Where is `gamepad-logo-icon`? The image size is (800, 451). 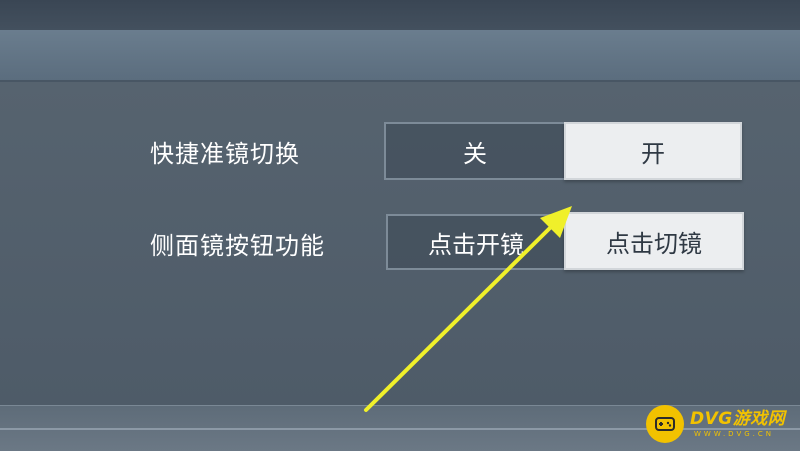 gamepad-logo-icon is located at coordinates (665, 424).